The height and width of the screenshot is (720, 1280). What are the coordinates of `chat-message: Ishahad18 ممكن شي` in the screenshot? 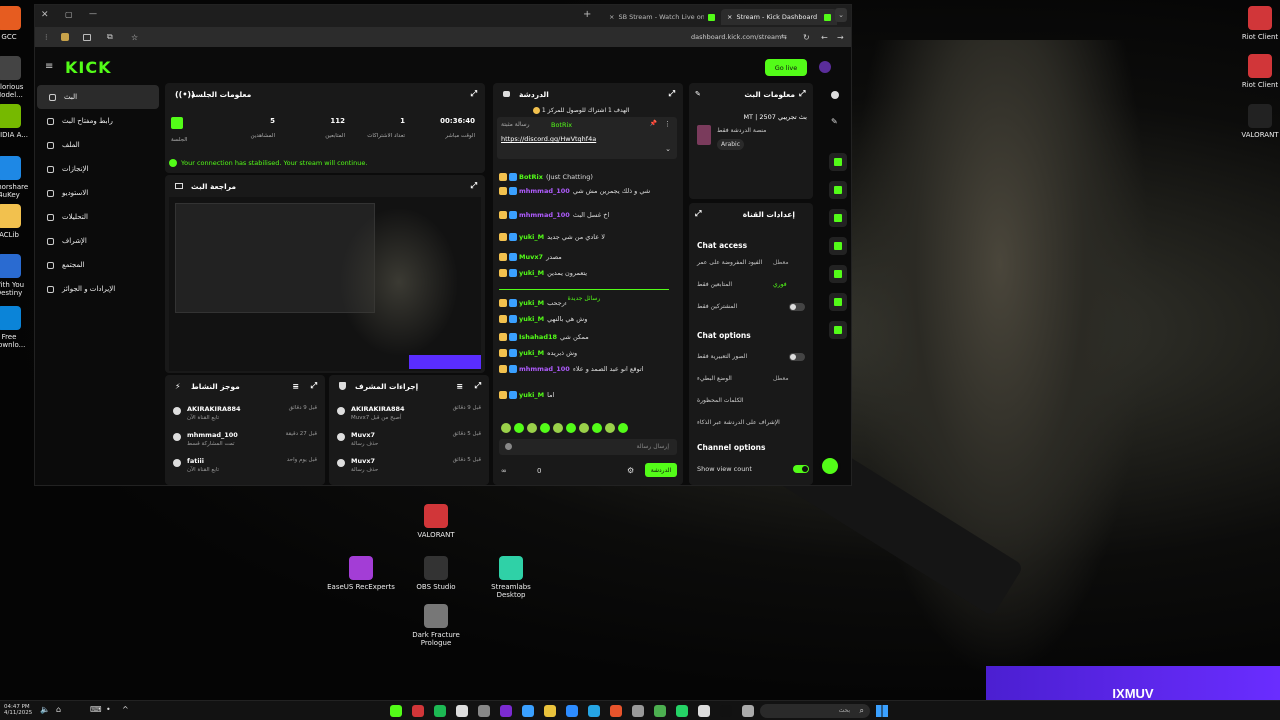 It's located at (544, 337).